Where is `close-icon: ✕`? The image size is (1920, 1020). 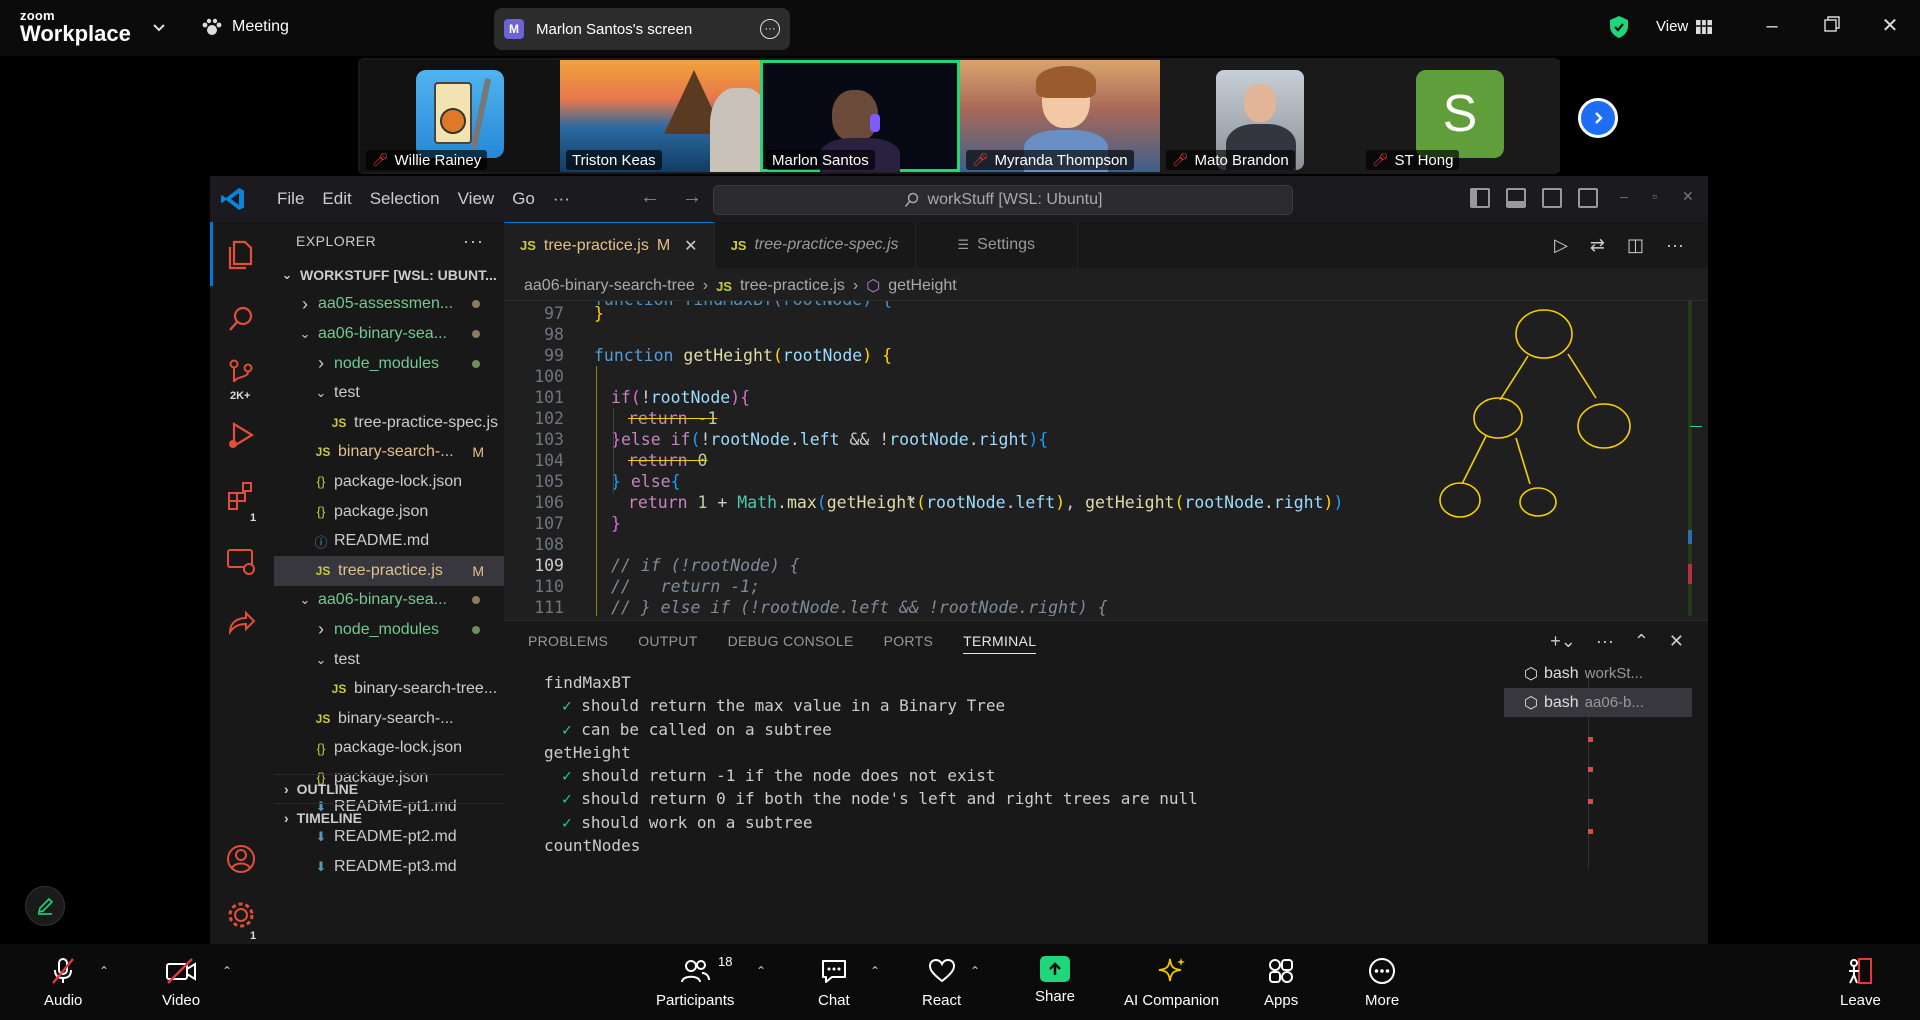 close-icon: ✕ is located at coordinates (1890, 26).